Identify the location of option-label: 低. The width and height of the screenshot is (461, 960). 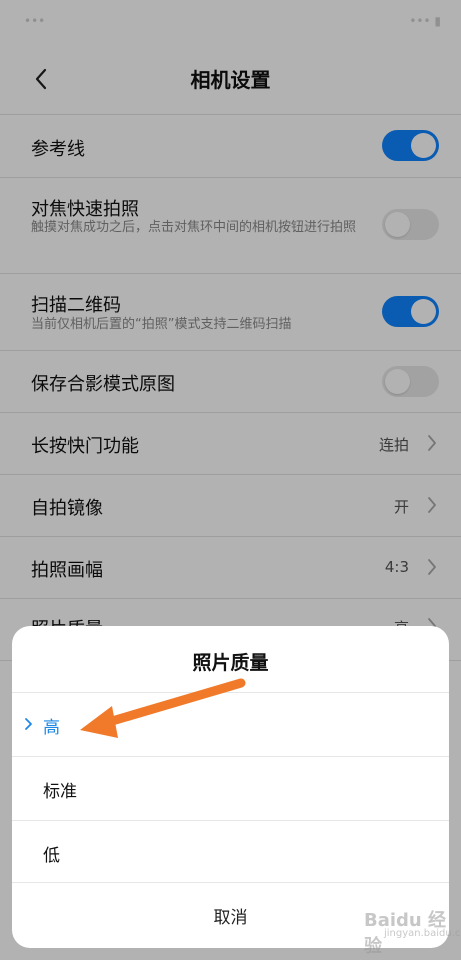
(51, 856).